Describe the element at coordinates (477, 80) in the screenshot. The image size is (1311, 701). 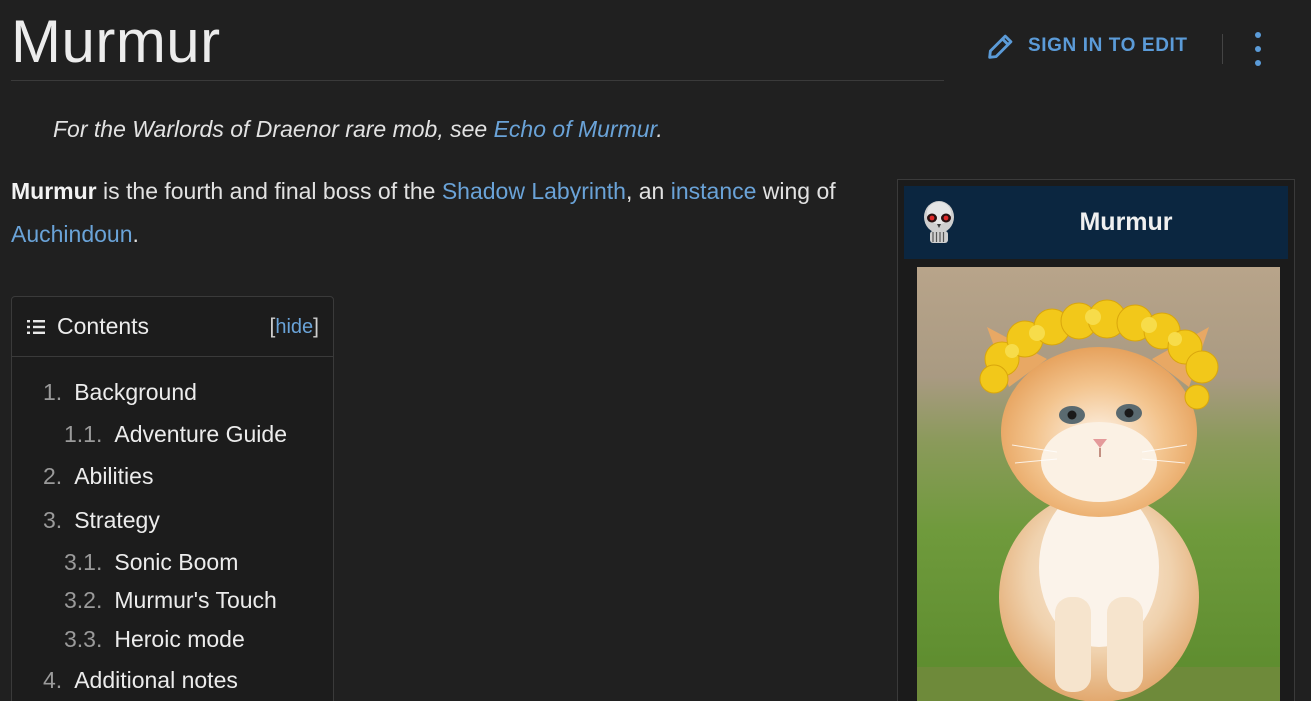
I see `title-divider` at that location.